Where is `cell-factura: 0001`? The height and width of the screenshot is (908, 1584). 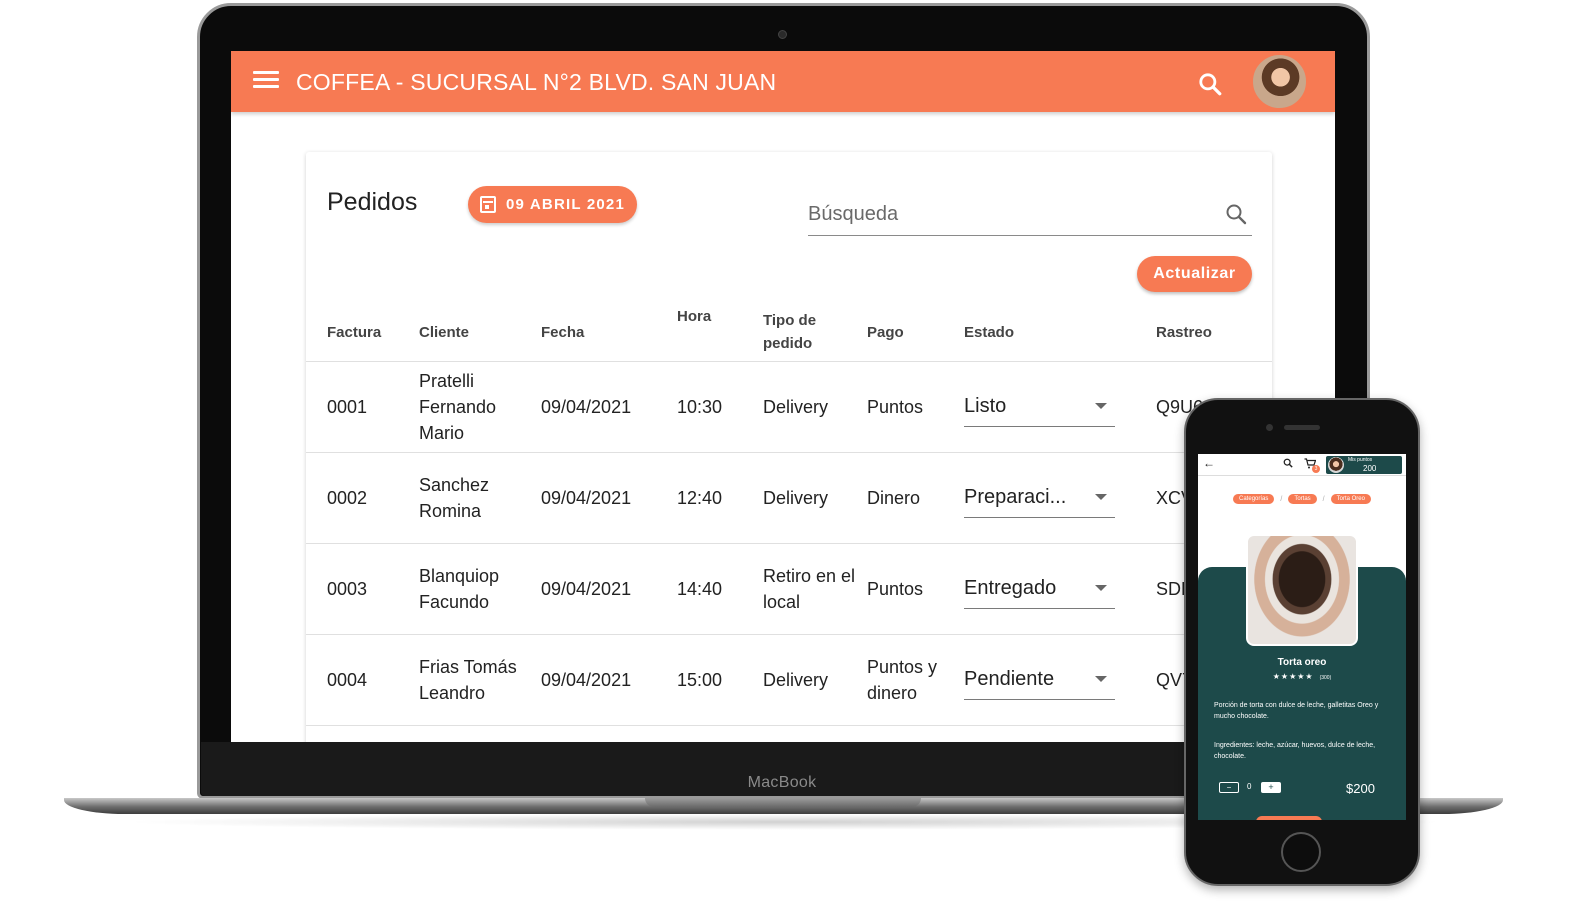 cell-factura: 0001 is located at coordinates (362, 407).